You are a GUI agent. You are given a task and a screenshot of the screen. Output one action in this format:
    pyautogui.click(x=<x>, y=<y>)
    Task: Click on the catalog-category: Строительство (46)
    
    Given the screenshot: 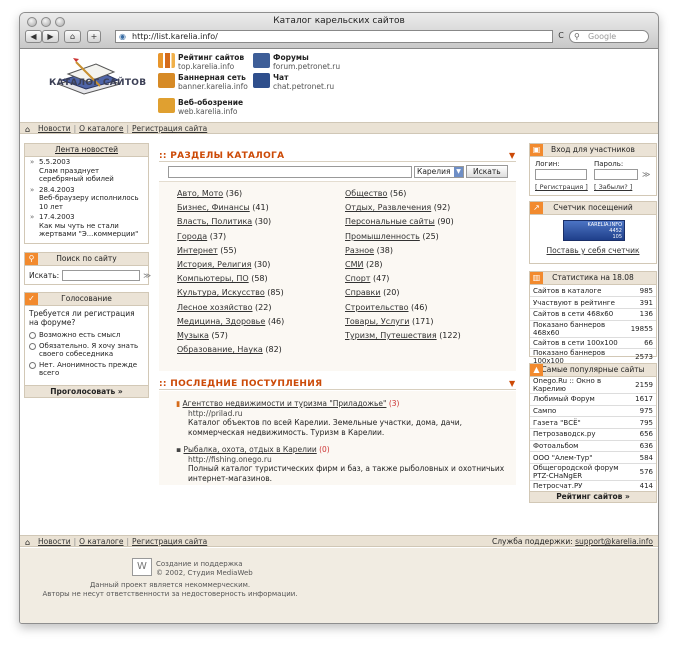 What is the action you would take?
    pyautogui.click(x=403, y=308)
    